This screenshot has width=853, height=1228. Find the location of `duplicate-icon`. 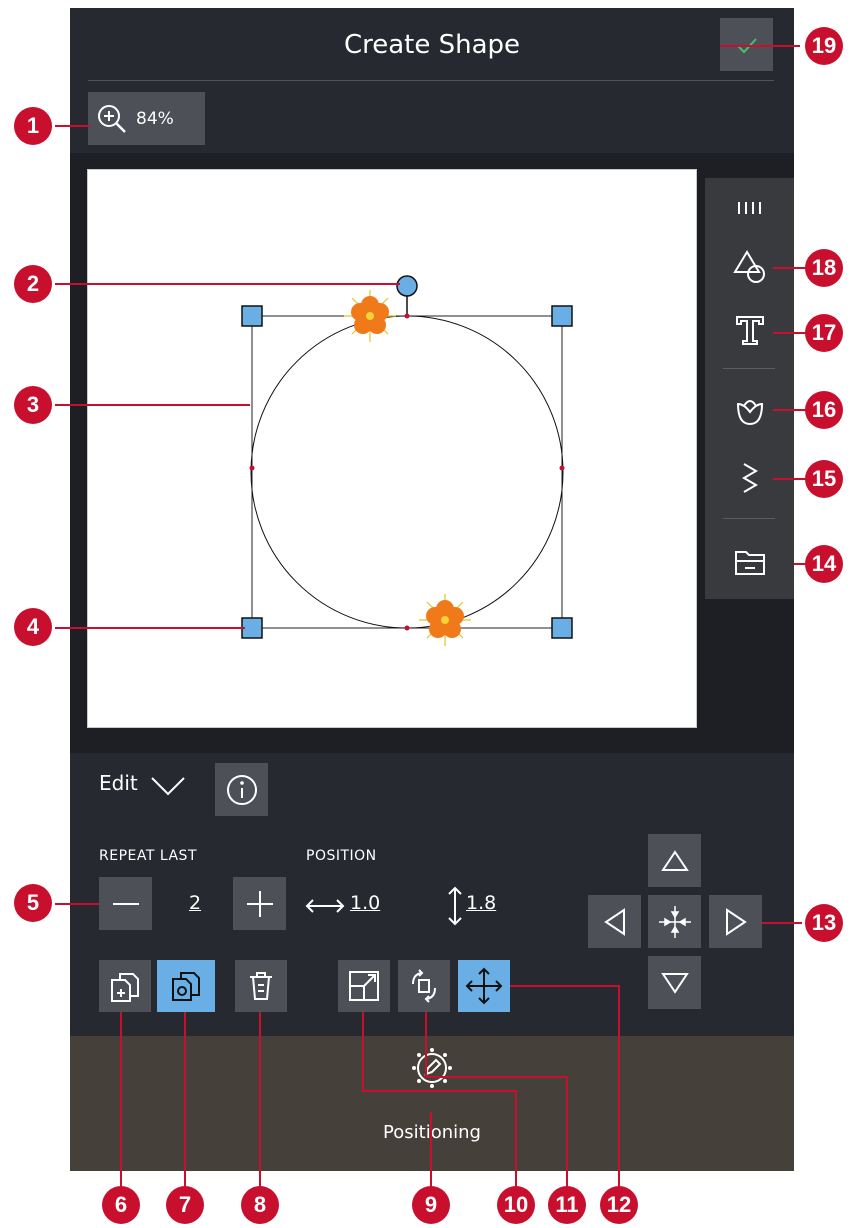

duplicate-icon is located at coordinates (125, 987).